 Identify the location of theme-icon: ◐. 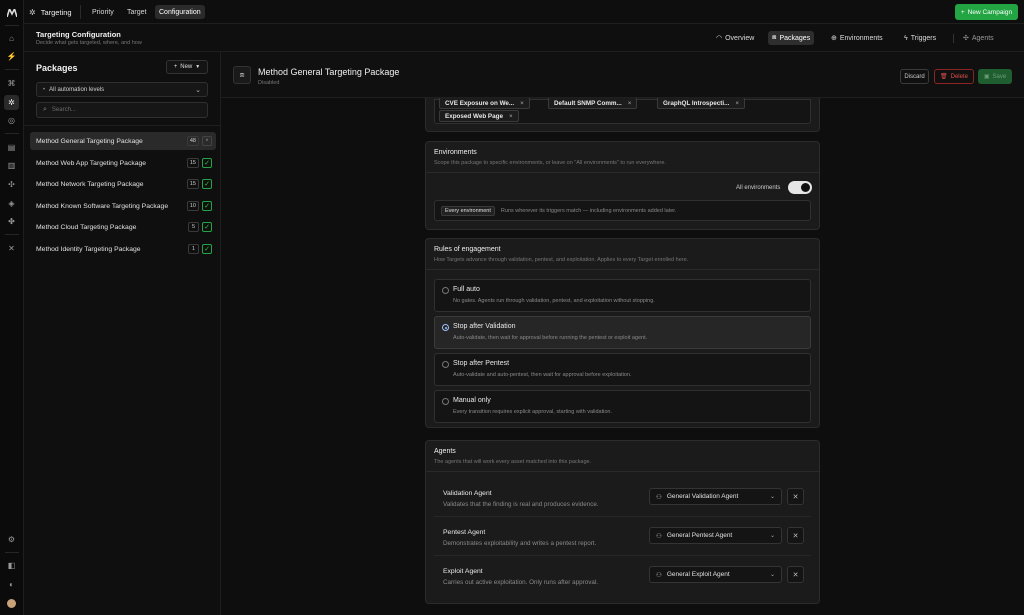
(11, 584).